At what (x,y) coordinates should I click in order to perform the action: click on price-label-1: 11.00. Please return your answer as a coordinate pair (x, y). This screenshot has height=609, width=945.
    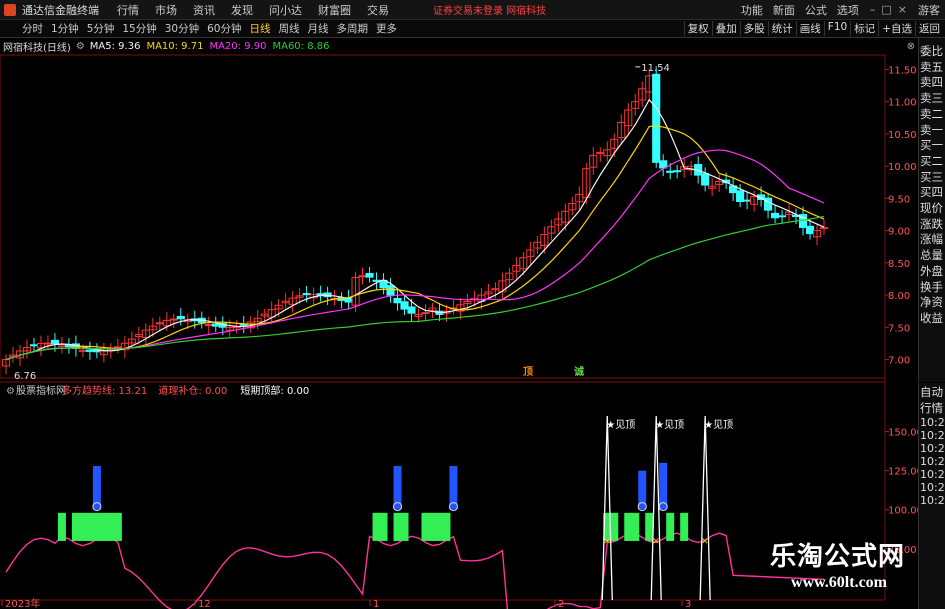
    Looking at the image, I should click on (902, 103).